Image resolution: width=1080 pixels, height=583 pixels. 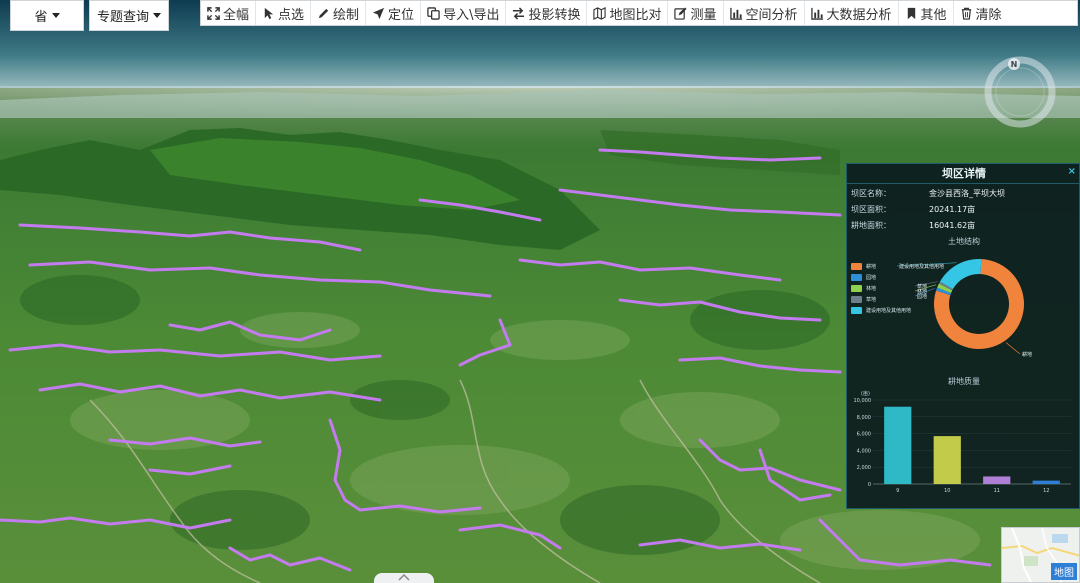 I want to click on y-tick-label: 4,000, so click(x=864, y=451).